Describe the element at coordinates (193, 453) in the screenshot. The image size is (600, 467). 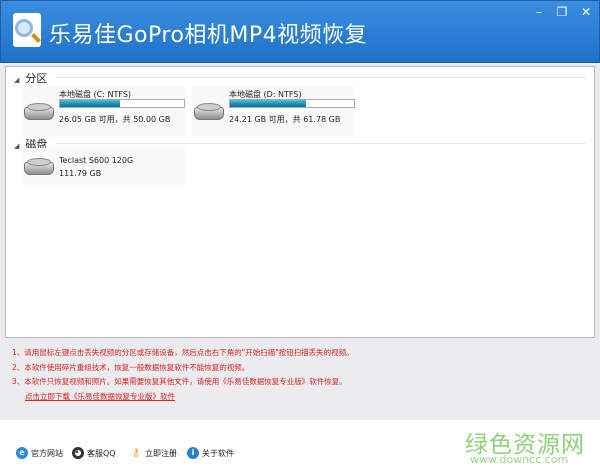
I see `info-icon: i` at that location.